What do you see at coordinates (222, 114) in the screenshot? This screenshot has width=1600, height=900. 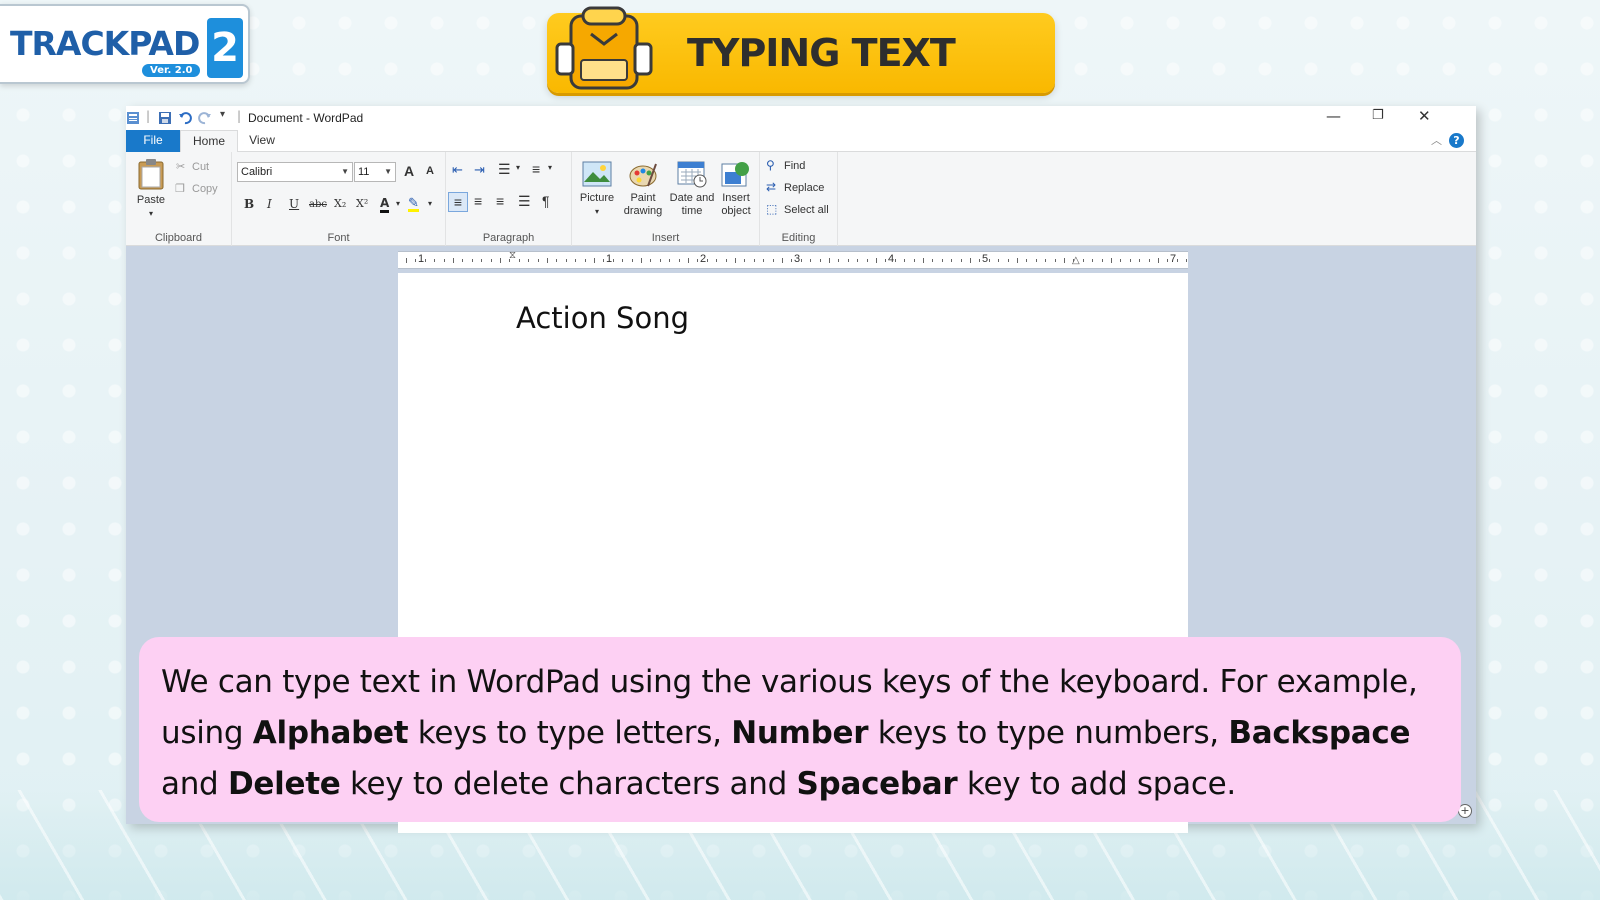 I see `customize-qa-icon: ▾` at bounding box center [222, 114].